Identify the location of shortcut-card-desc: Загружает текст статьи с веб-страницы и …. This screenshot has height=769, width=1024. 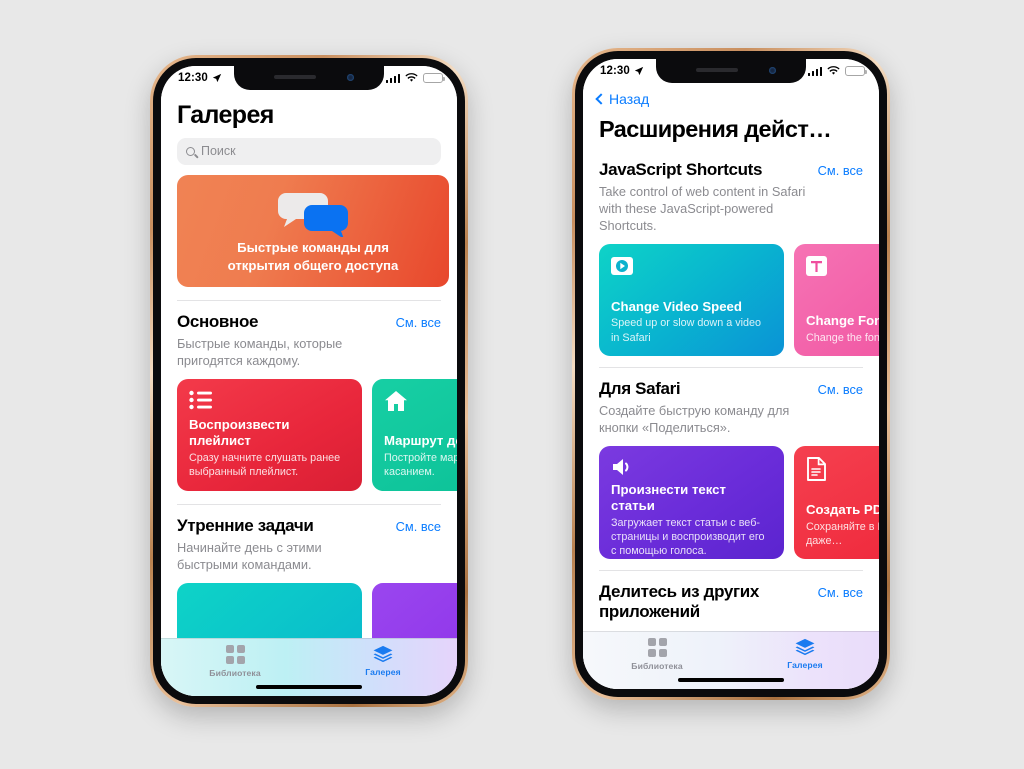
(688, 537).